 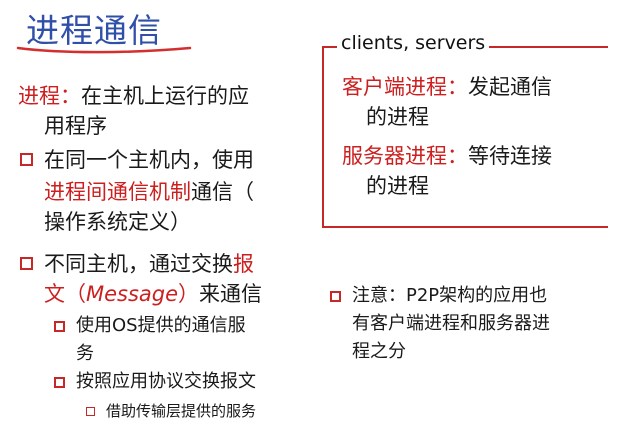 I want to click on note-line-1: 注意：P2P架构的应用也, so click(x=450, y=295).